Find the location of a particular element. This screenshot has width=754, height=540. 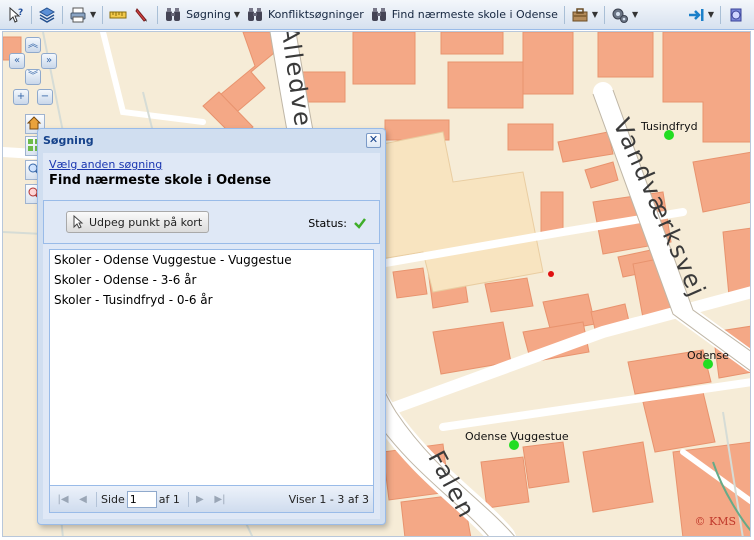

conflict-search-button: Konfliktsøgninger is located at coordinates (305, 15).